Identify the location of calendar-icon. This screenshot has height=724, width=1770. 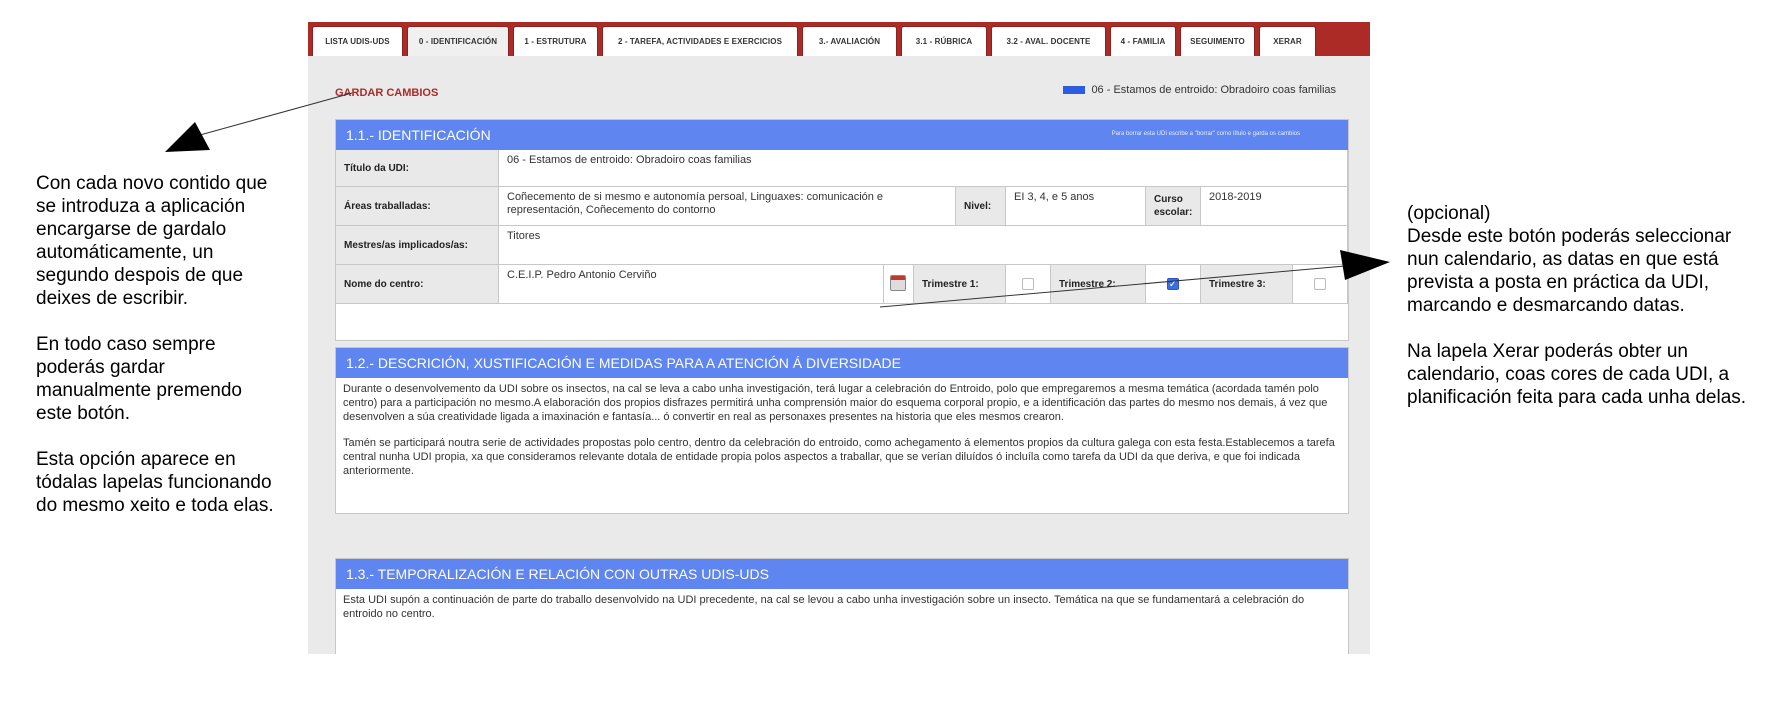
(898, 283).